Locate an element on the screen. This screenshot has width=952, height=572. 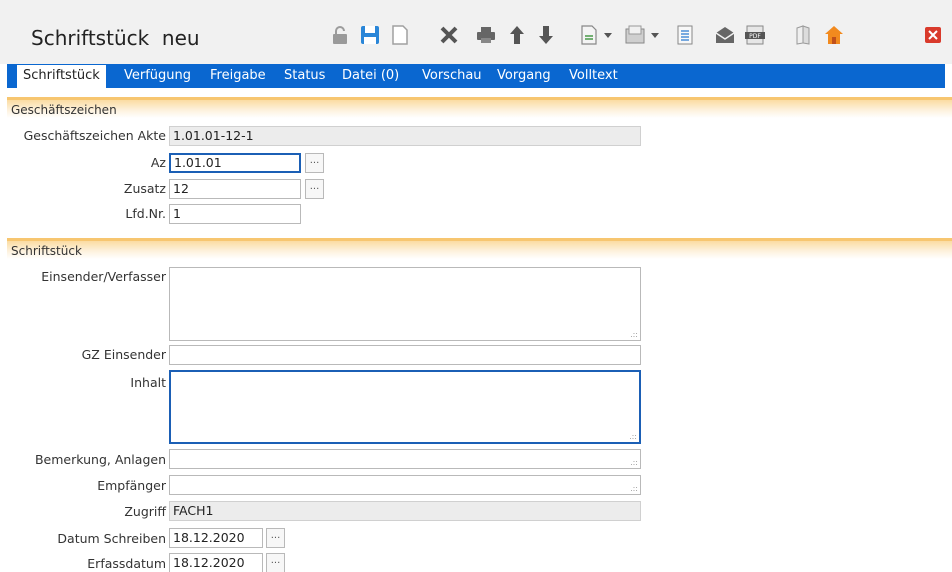
lfdnr-input: 1 is located at coordinates (235, 214).